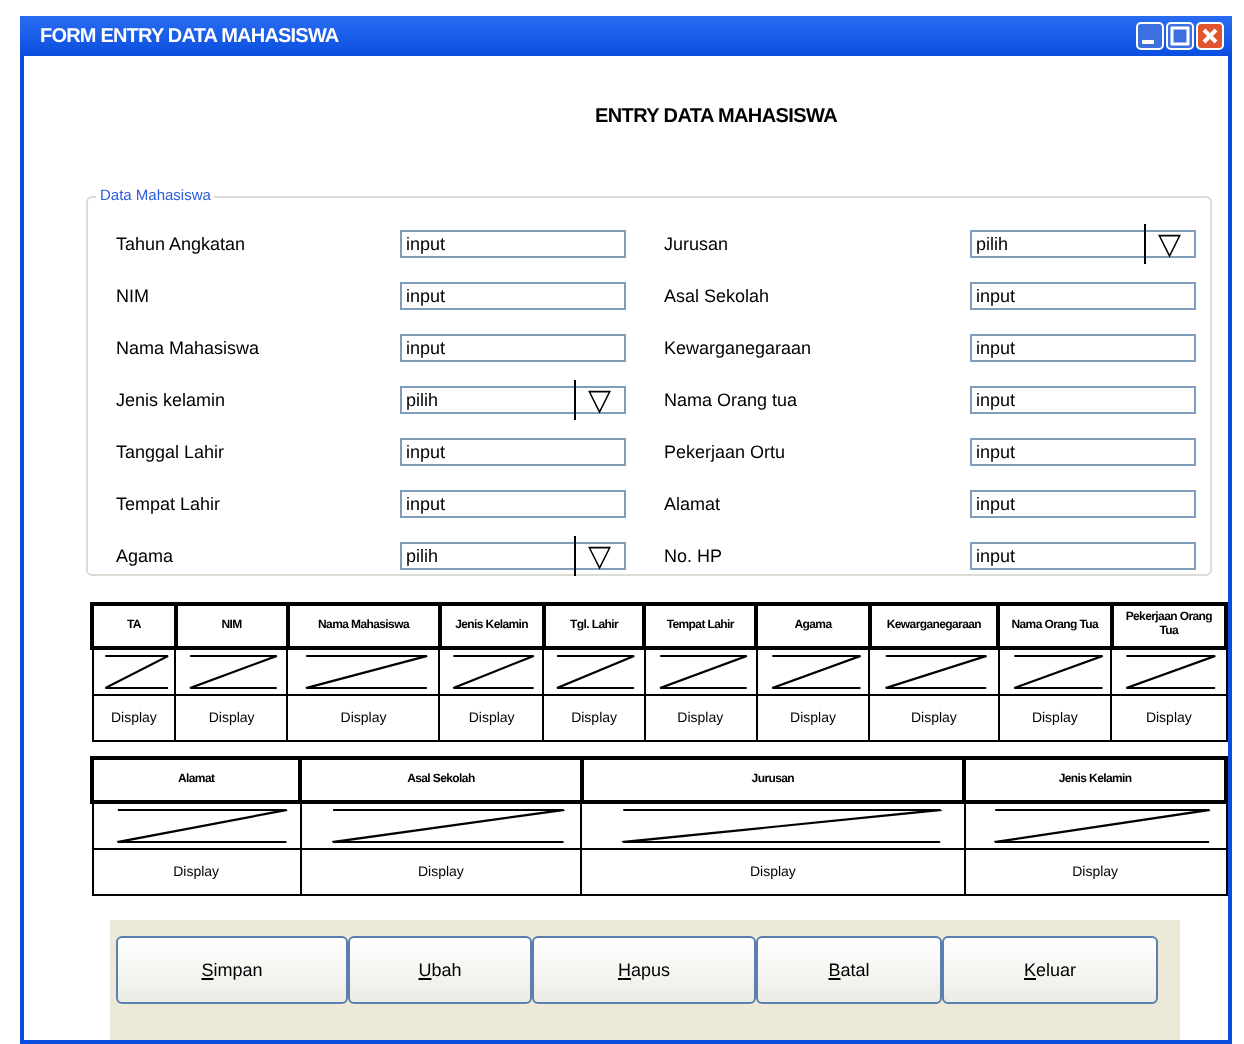  What do you see at coordinates (189, 36) in the screenshot?
I see `window-title: FORM ENTRY DATA MAHASISWA` at bounding box center [189, 36].